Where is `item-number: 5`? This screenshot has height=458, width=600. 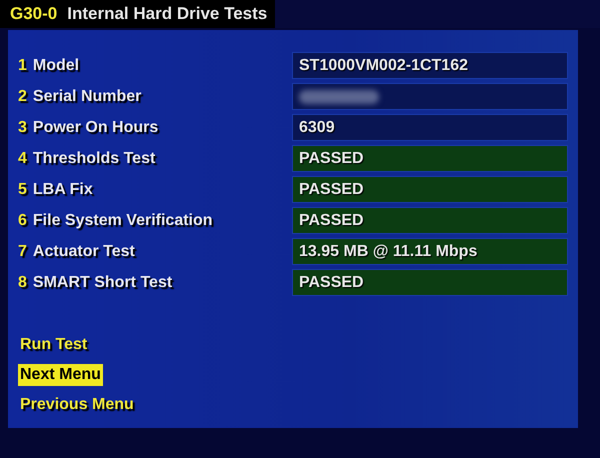
item-number: 5 is located at coordinates (22, 189).